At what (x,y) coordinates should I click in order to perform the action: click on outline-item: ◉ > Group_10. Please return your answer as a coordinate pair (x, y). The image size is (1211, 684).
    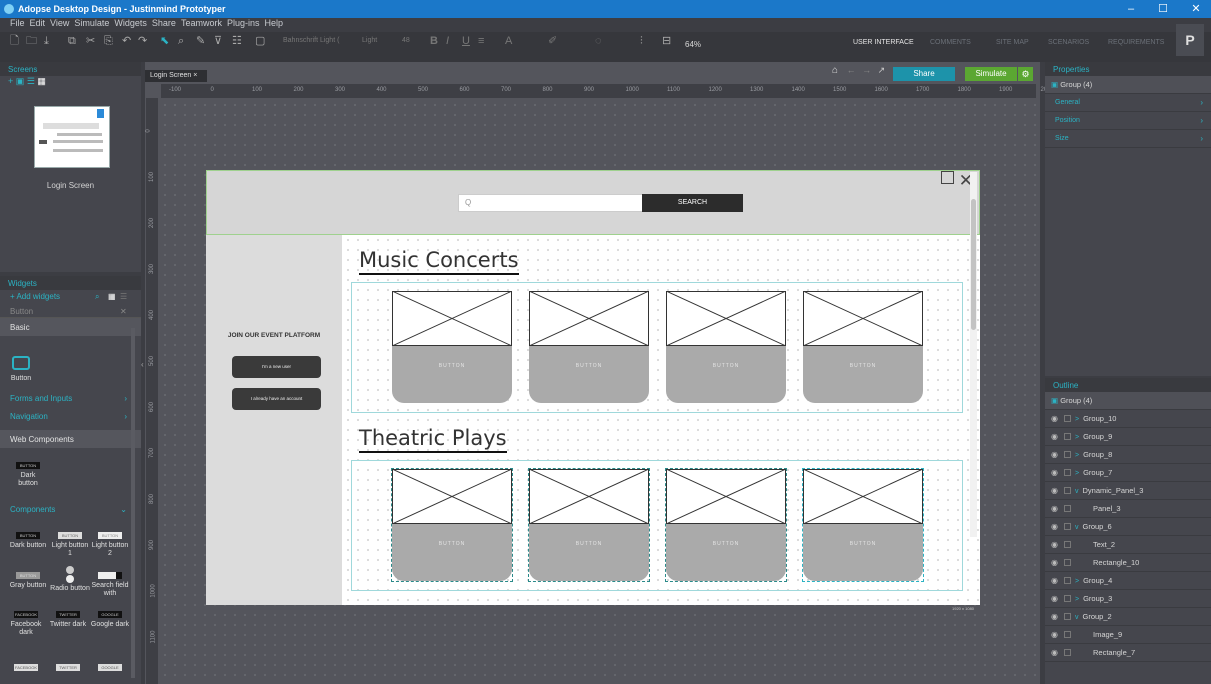
    Looking at the image, I should click on (1128, 419).